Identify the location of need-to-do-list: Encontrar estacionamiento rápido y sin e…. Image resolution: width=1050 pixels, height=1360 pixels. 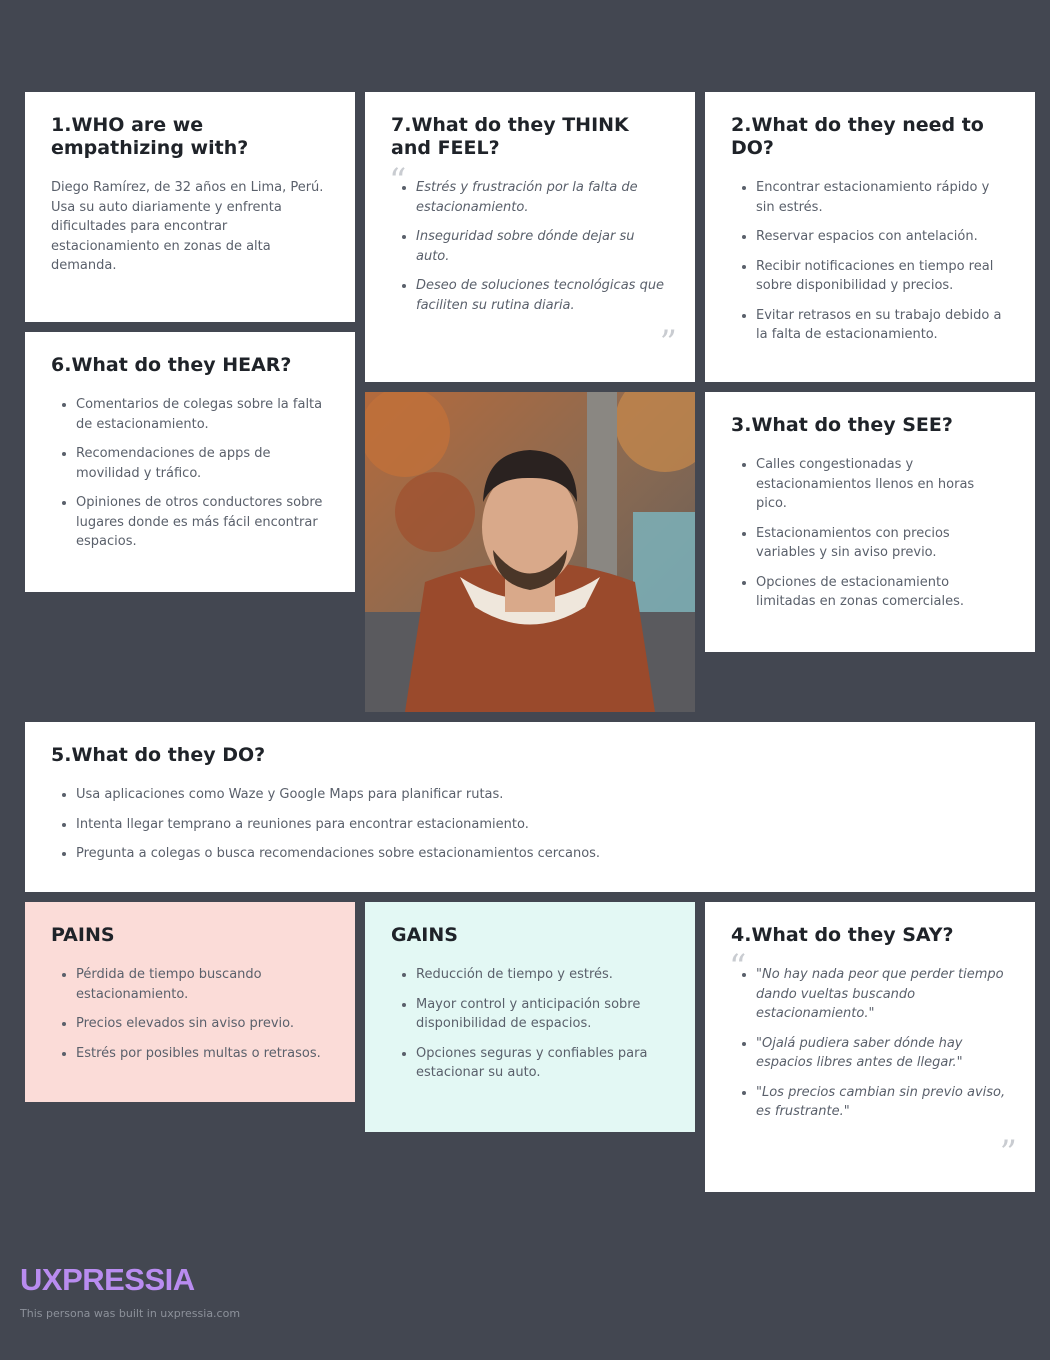
(870, 261).